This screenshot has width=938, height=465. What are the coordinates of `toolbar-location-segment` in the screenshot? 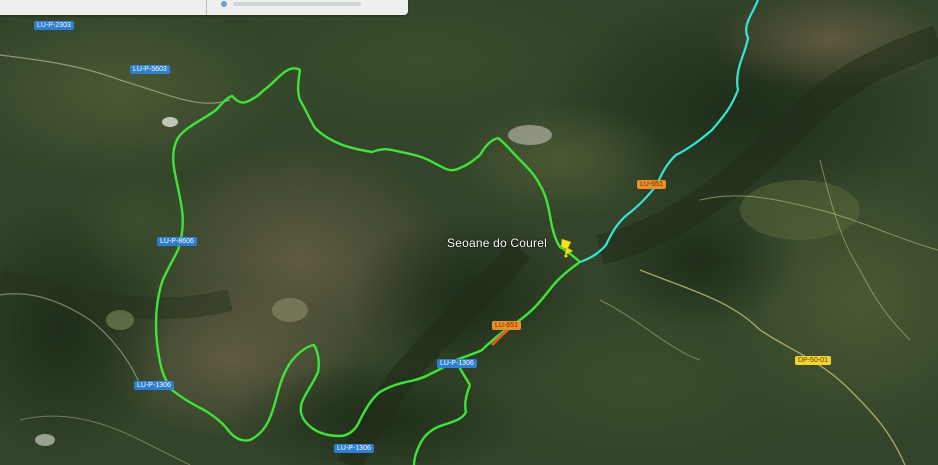 It's located at (307, 7).